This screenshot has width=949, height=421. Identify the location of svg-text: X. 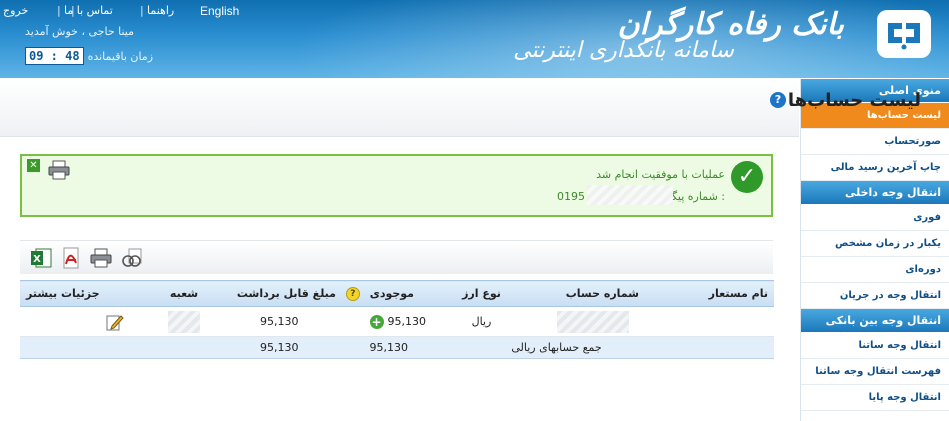
(37, 259).